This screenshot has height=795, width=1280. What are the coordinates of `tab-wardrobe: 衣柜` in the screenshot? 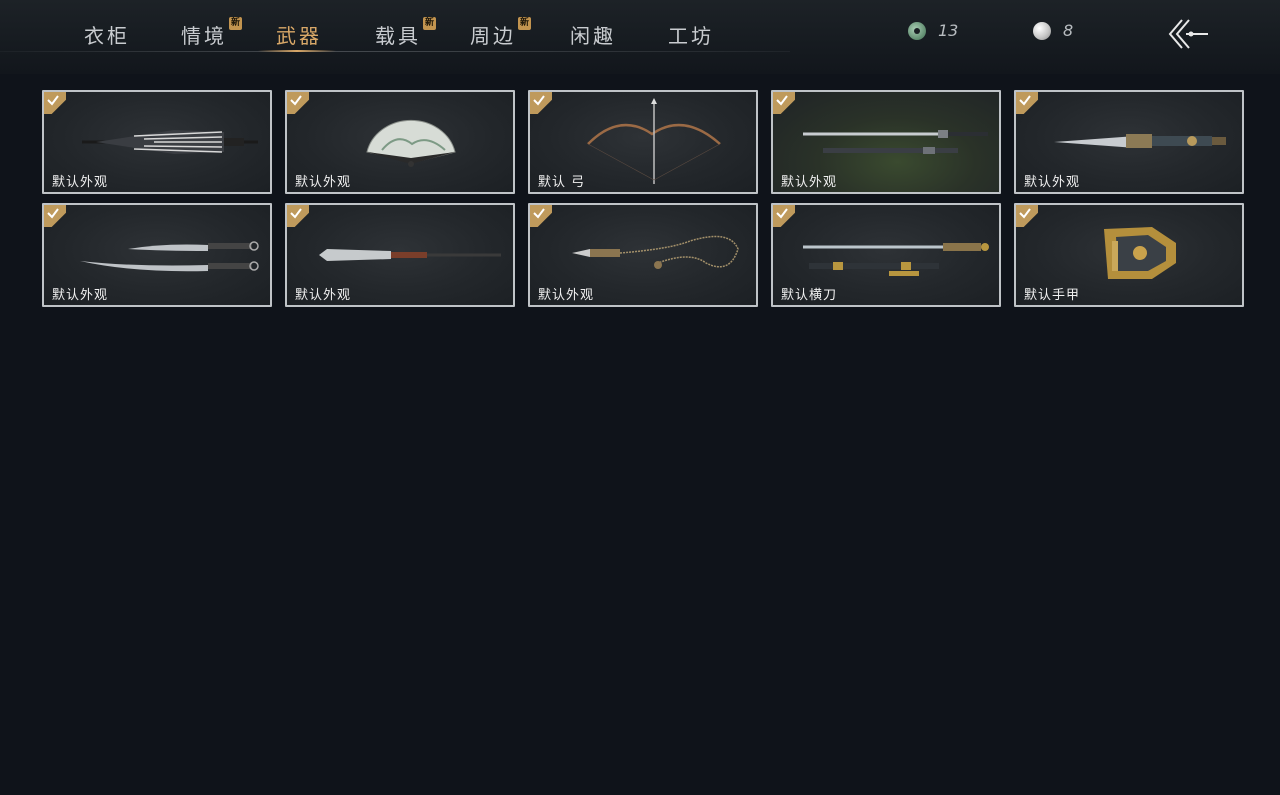 It's located at (107, 35).